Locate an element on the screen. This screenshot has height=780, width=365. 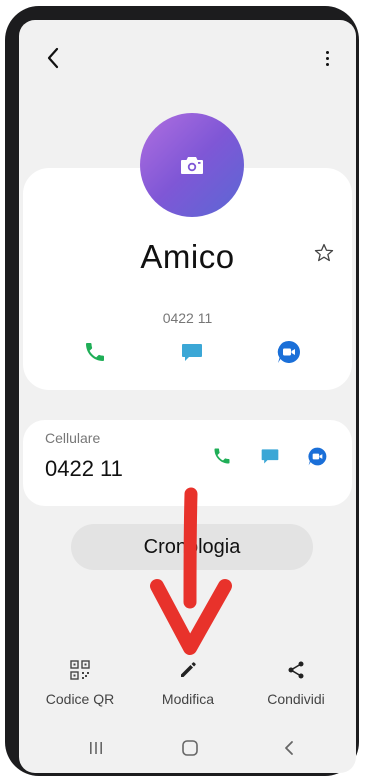
pencil-icon is located at coordinates (188, 669).